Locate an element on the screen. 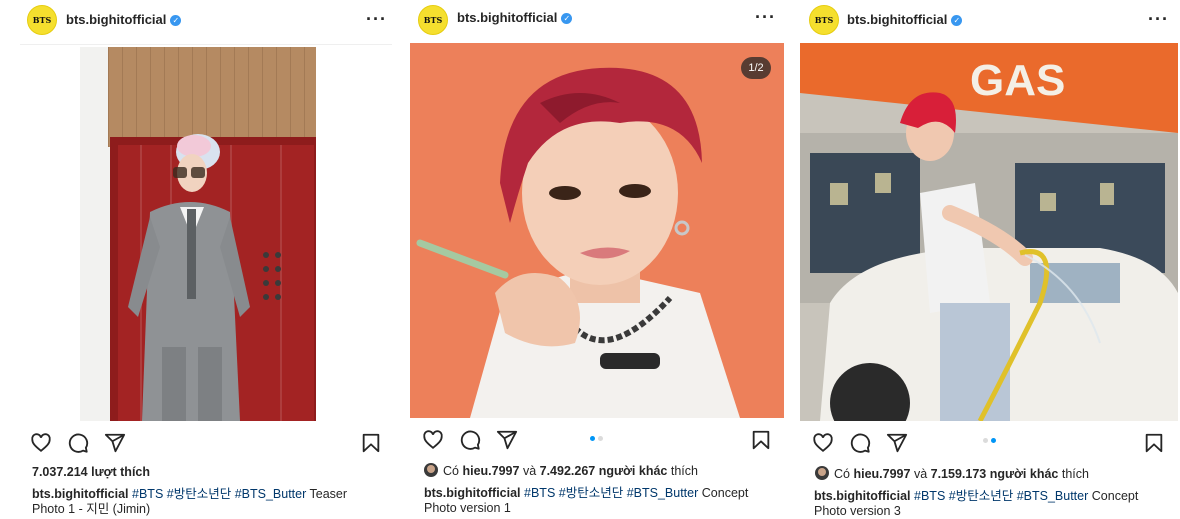  divider is located at coordinates (206, 44).